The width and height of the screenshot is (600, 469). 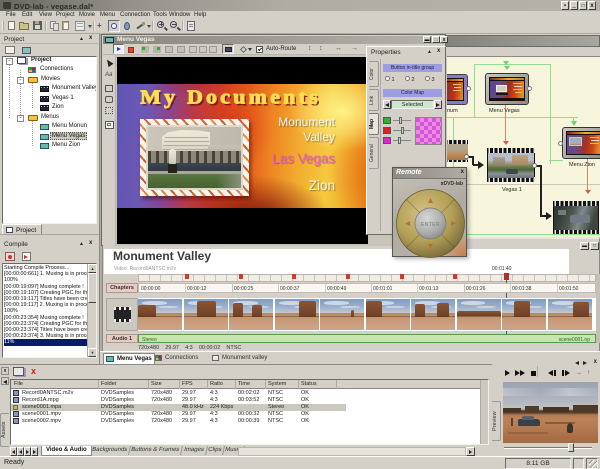 What do you see at coordinates (430, 225) in the screenshot?
I see `svg-text: ENTER` at bounding box center [430, 225].